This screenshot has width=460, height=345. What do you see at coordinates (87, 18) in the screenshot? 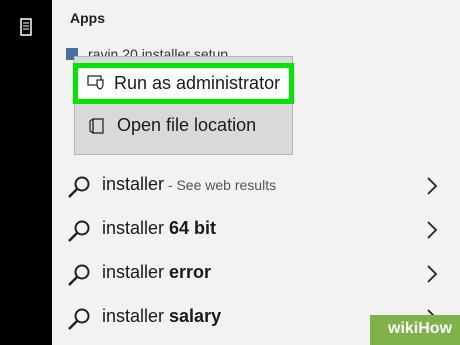
I see `apps-section-header: Apps` at bounding box center [87, 18].